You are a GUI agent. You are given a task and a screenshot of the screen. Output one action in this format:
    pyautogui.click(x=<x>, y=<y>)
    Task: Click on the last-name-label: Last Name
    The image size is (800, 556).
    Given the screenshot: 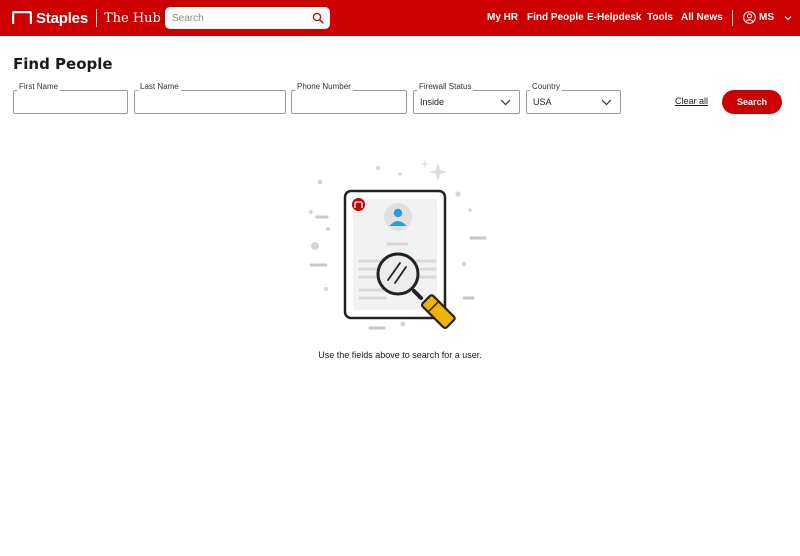 What is the action you would take?
    pyautogui.click(x=159, y=86)
    